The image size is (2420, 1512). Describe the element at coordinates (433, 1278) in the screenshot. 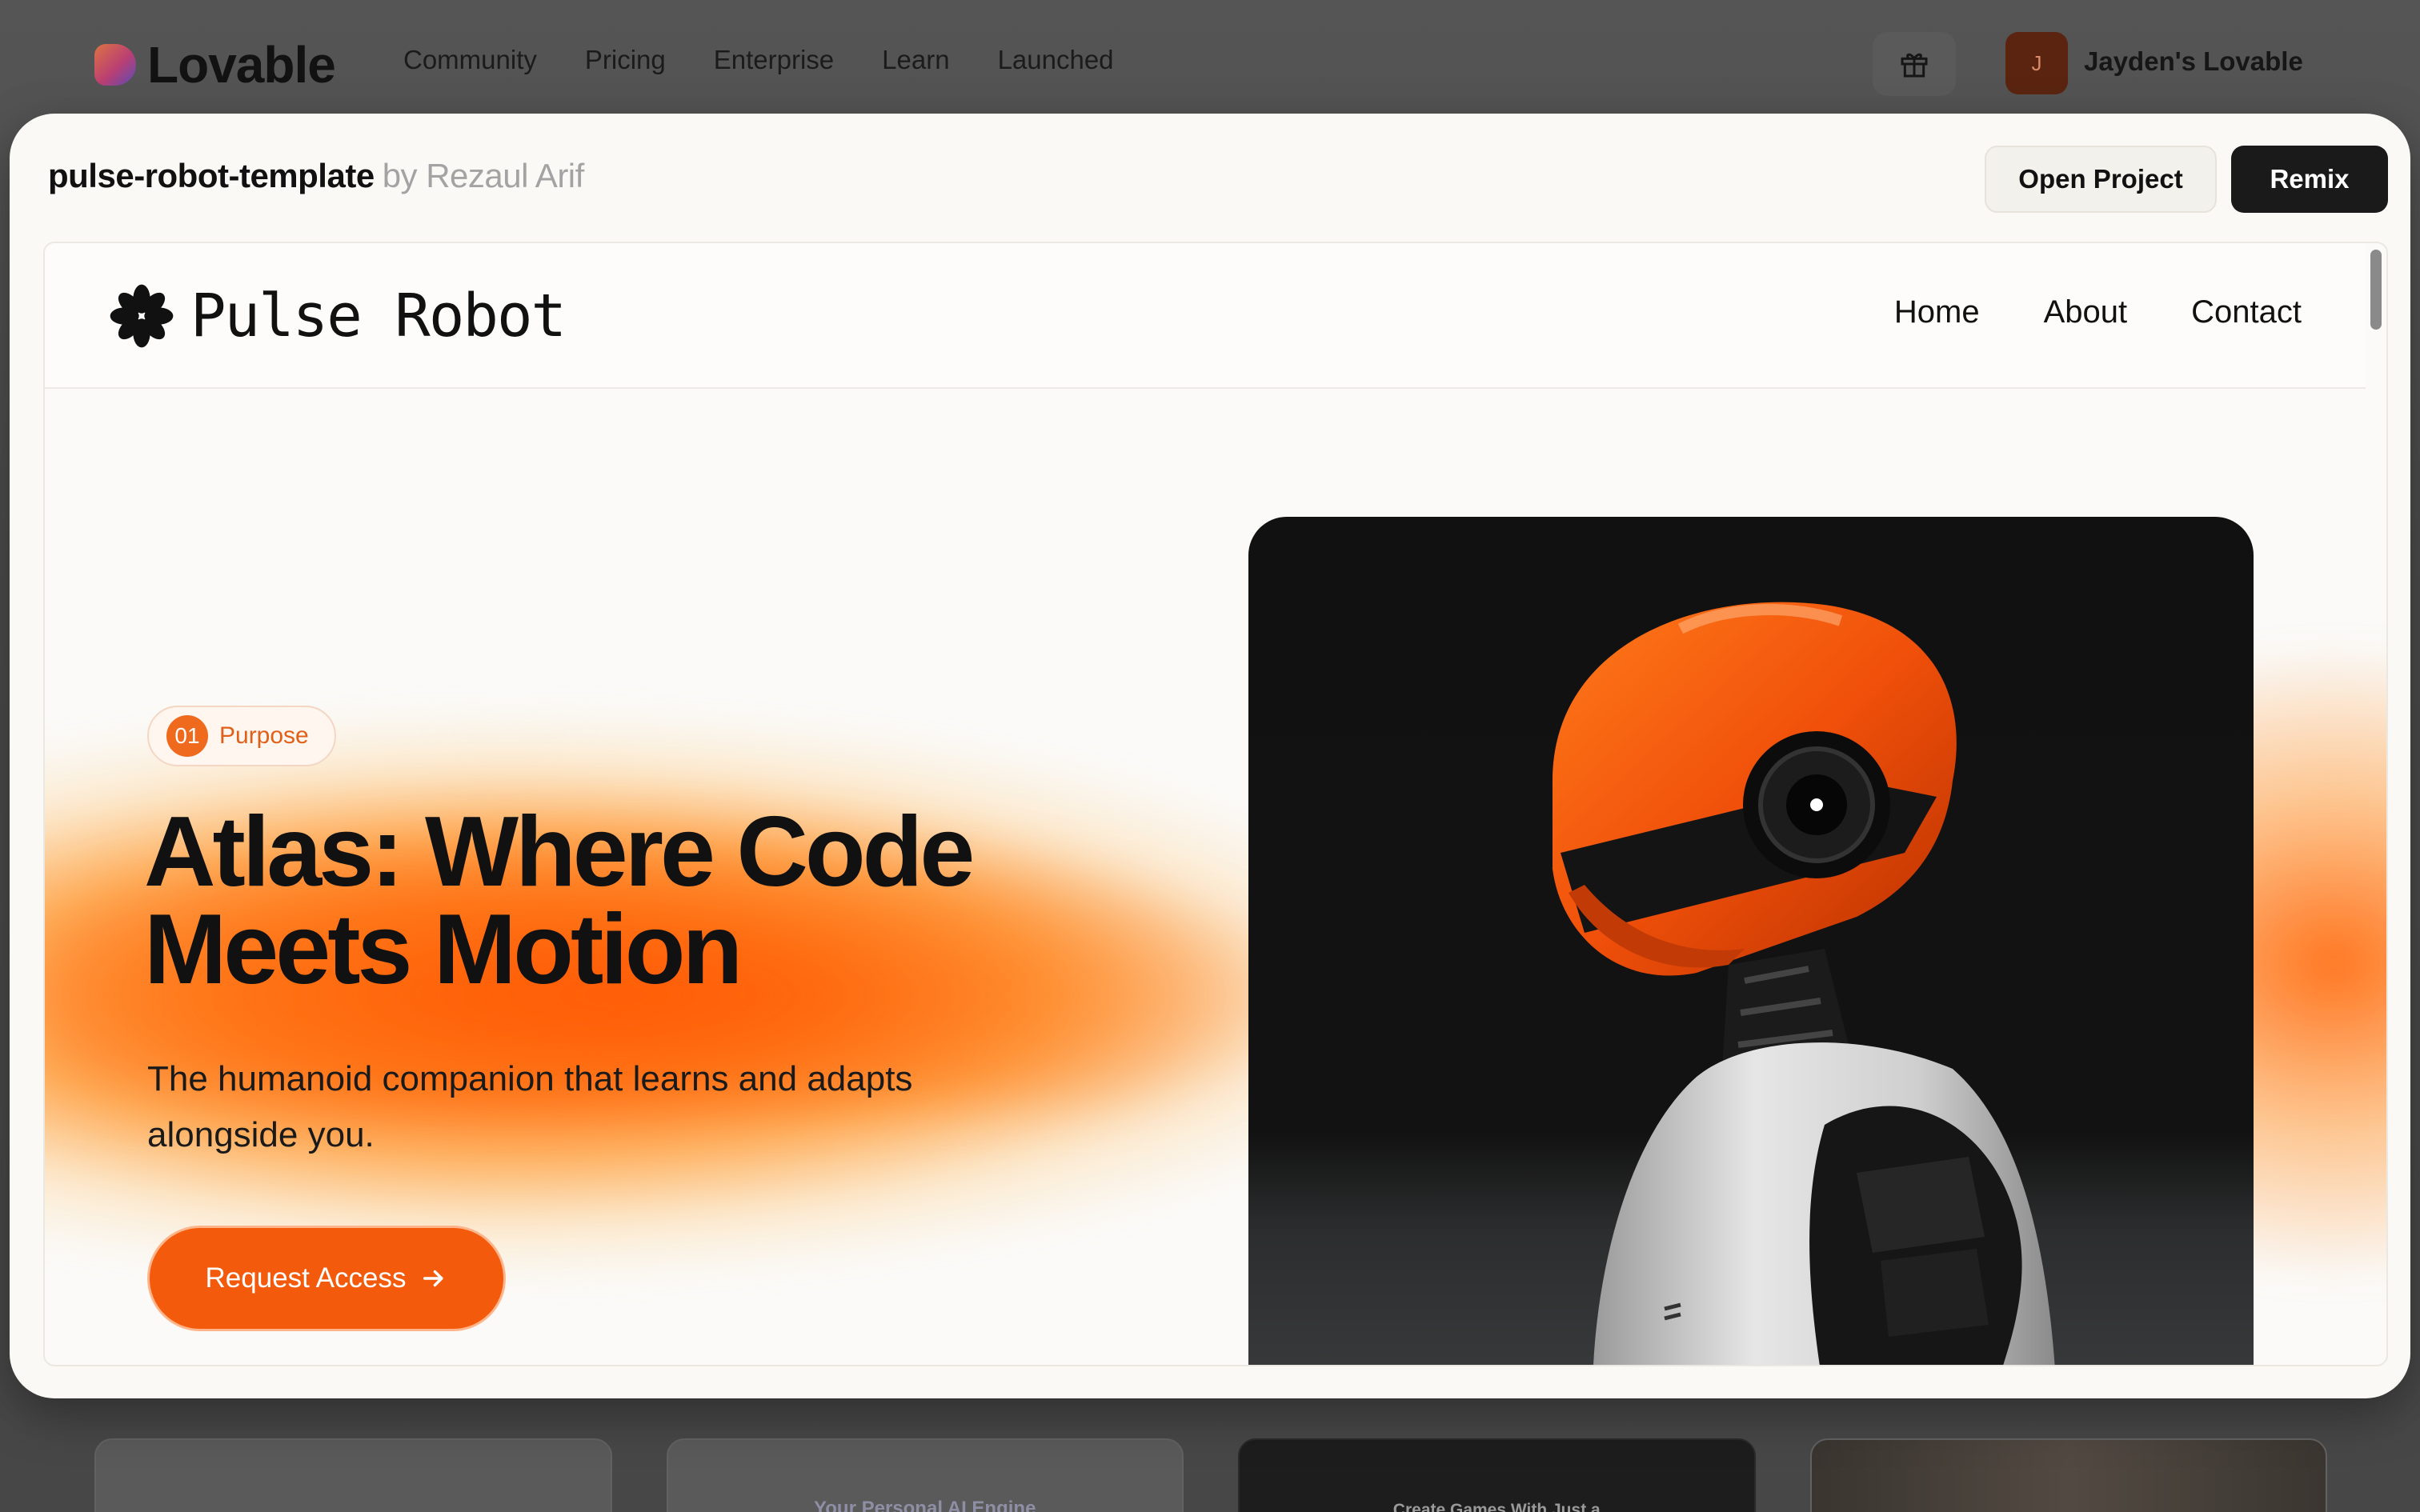

I see `arrow-right-icon` at that location.